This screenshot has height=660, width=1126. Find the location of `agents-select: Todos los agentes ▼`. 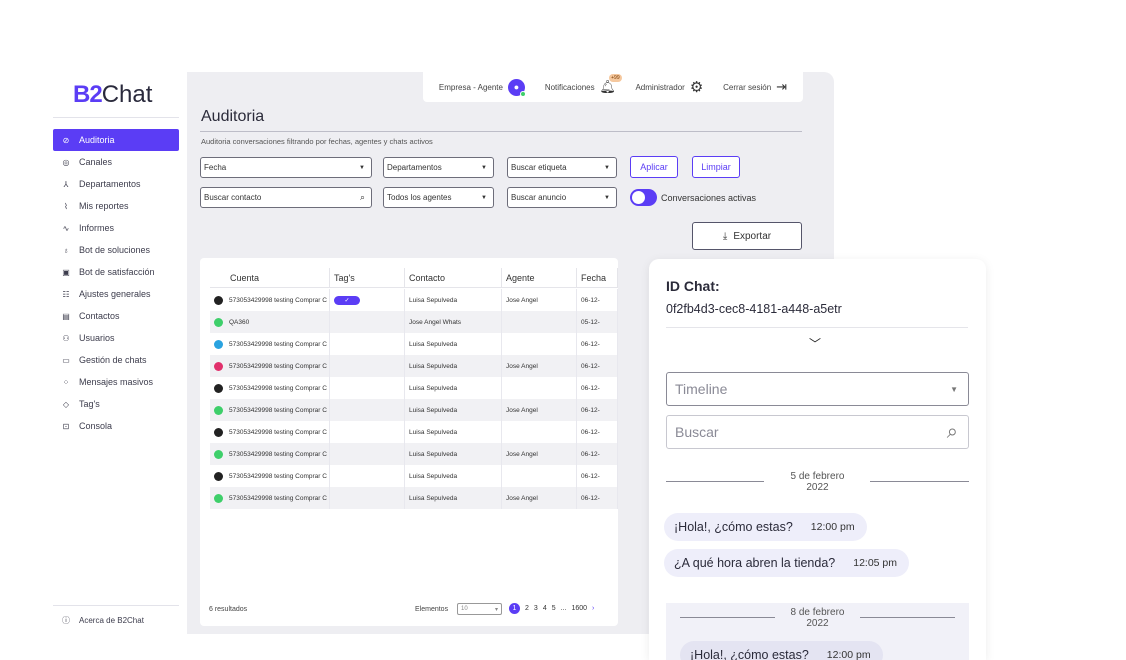

agents-select: Todos los agentes ▼ is located at coordinates (438, 197).